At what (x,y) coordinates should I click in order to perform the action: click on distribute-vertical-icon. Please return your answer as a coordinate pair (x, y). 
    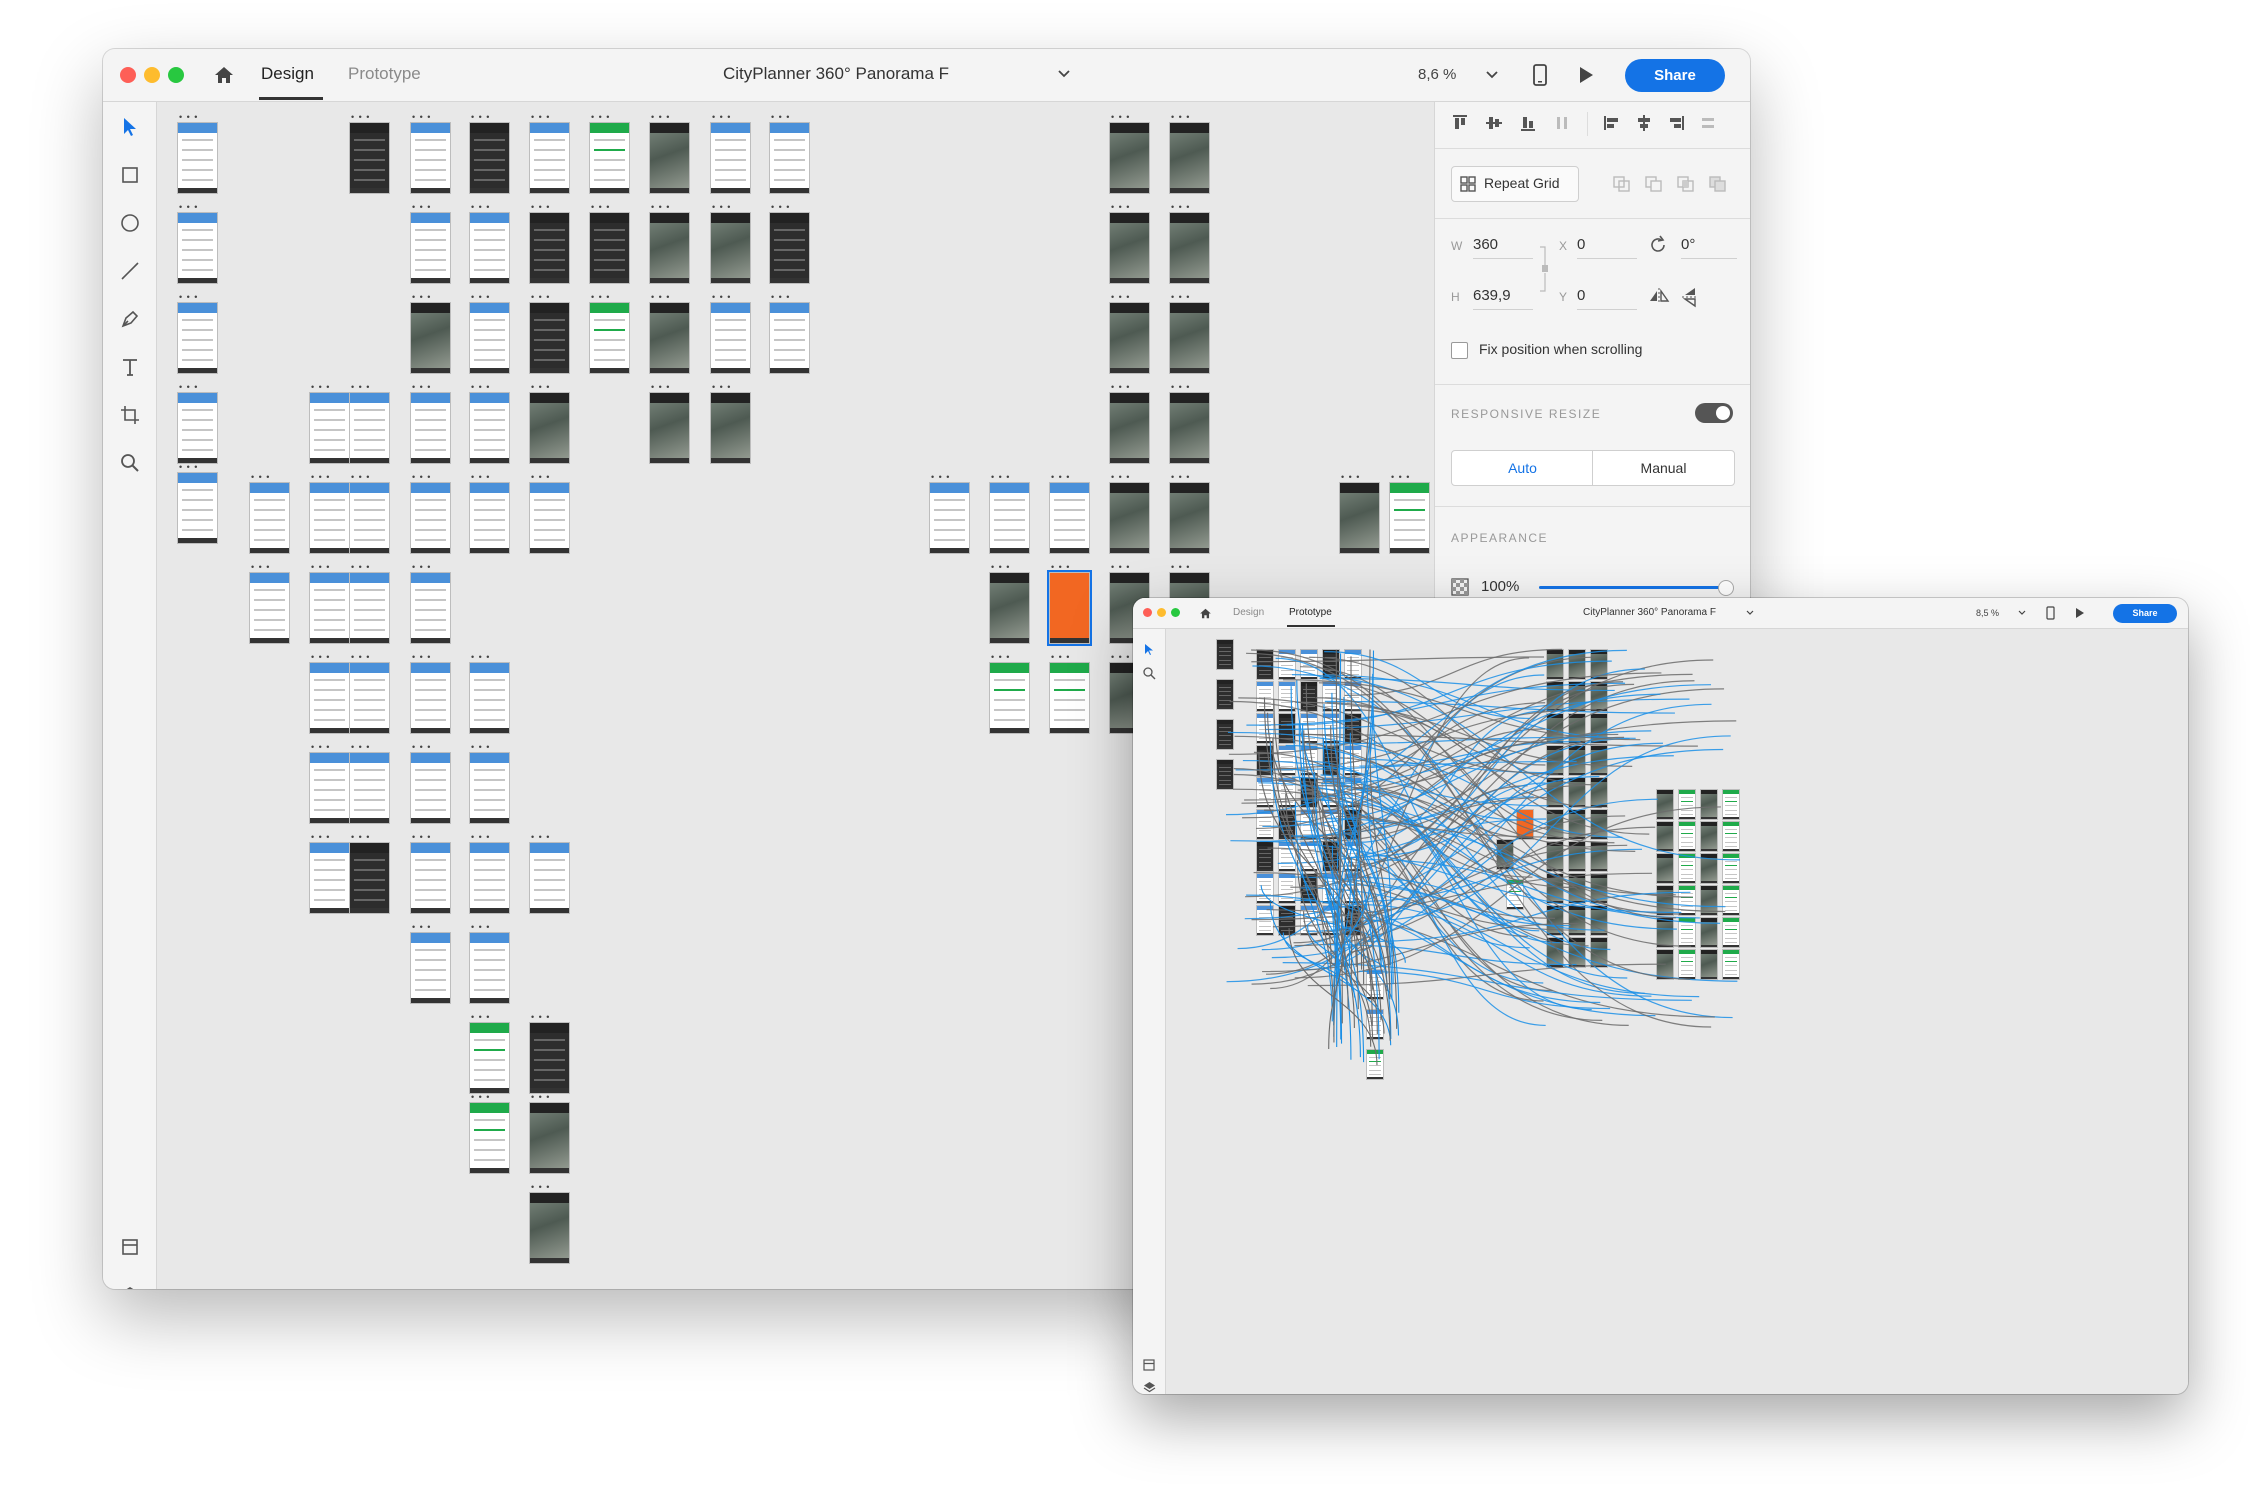
    Looking at the image, I should click on (1562, 123).